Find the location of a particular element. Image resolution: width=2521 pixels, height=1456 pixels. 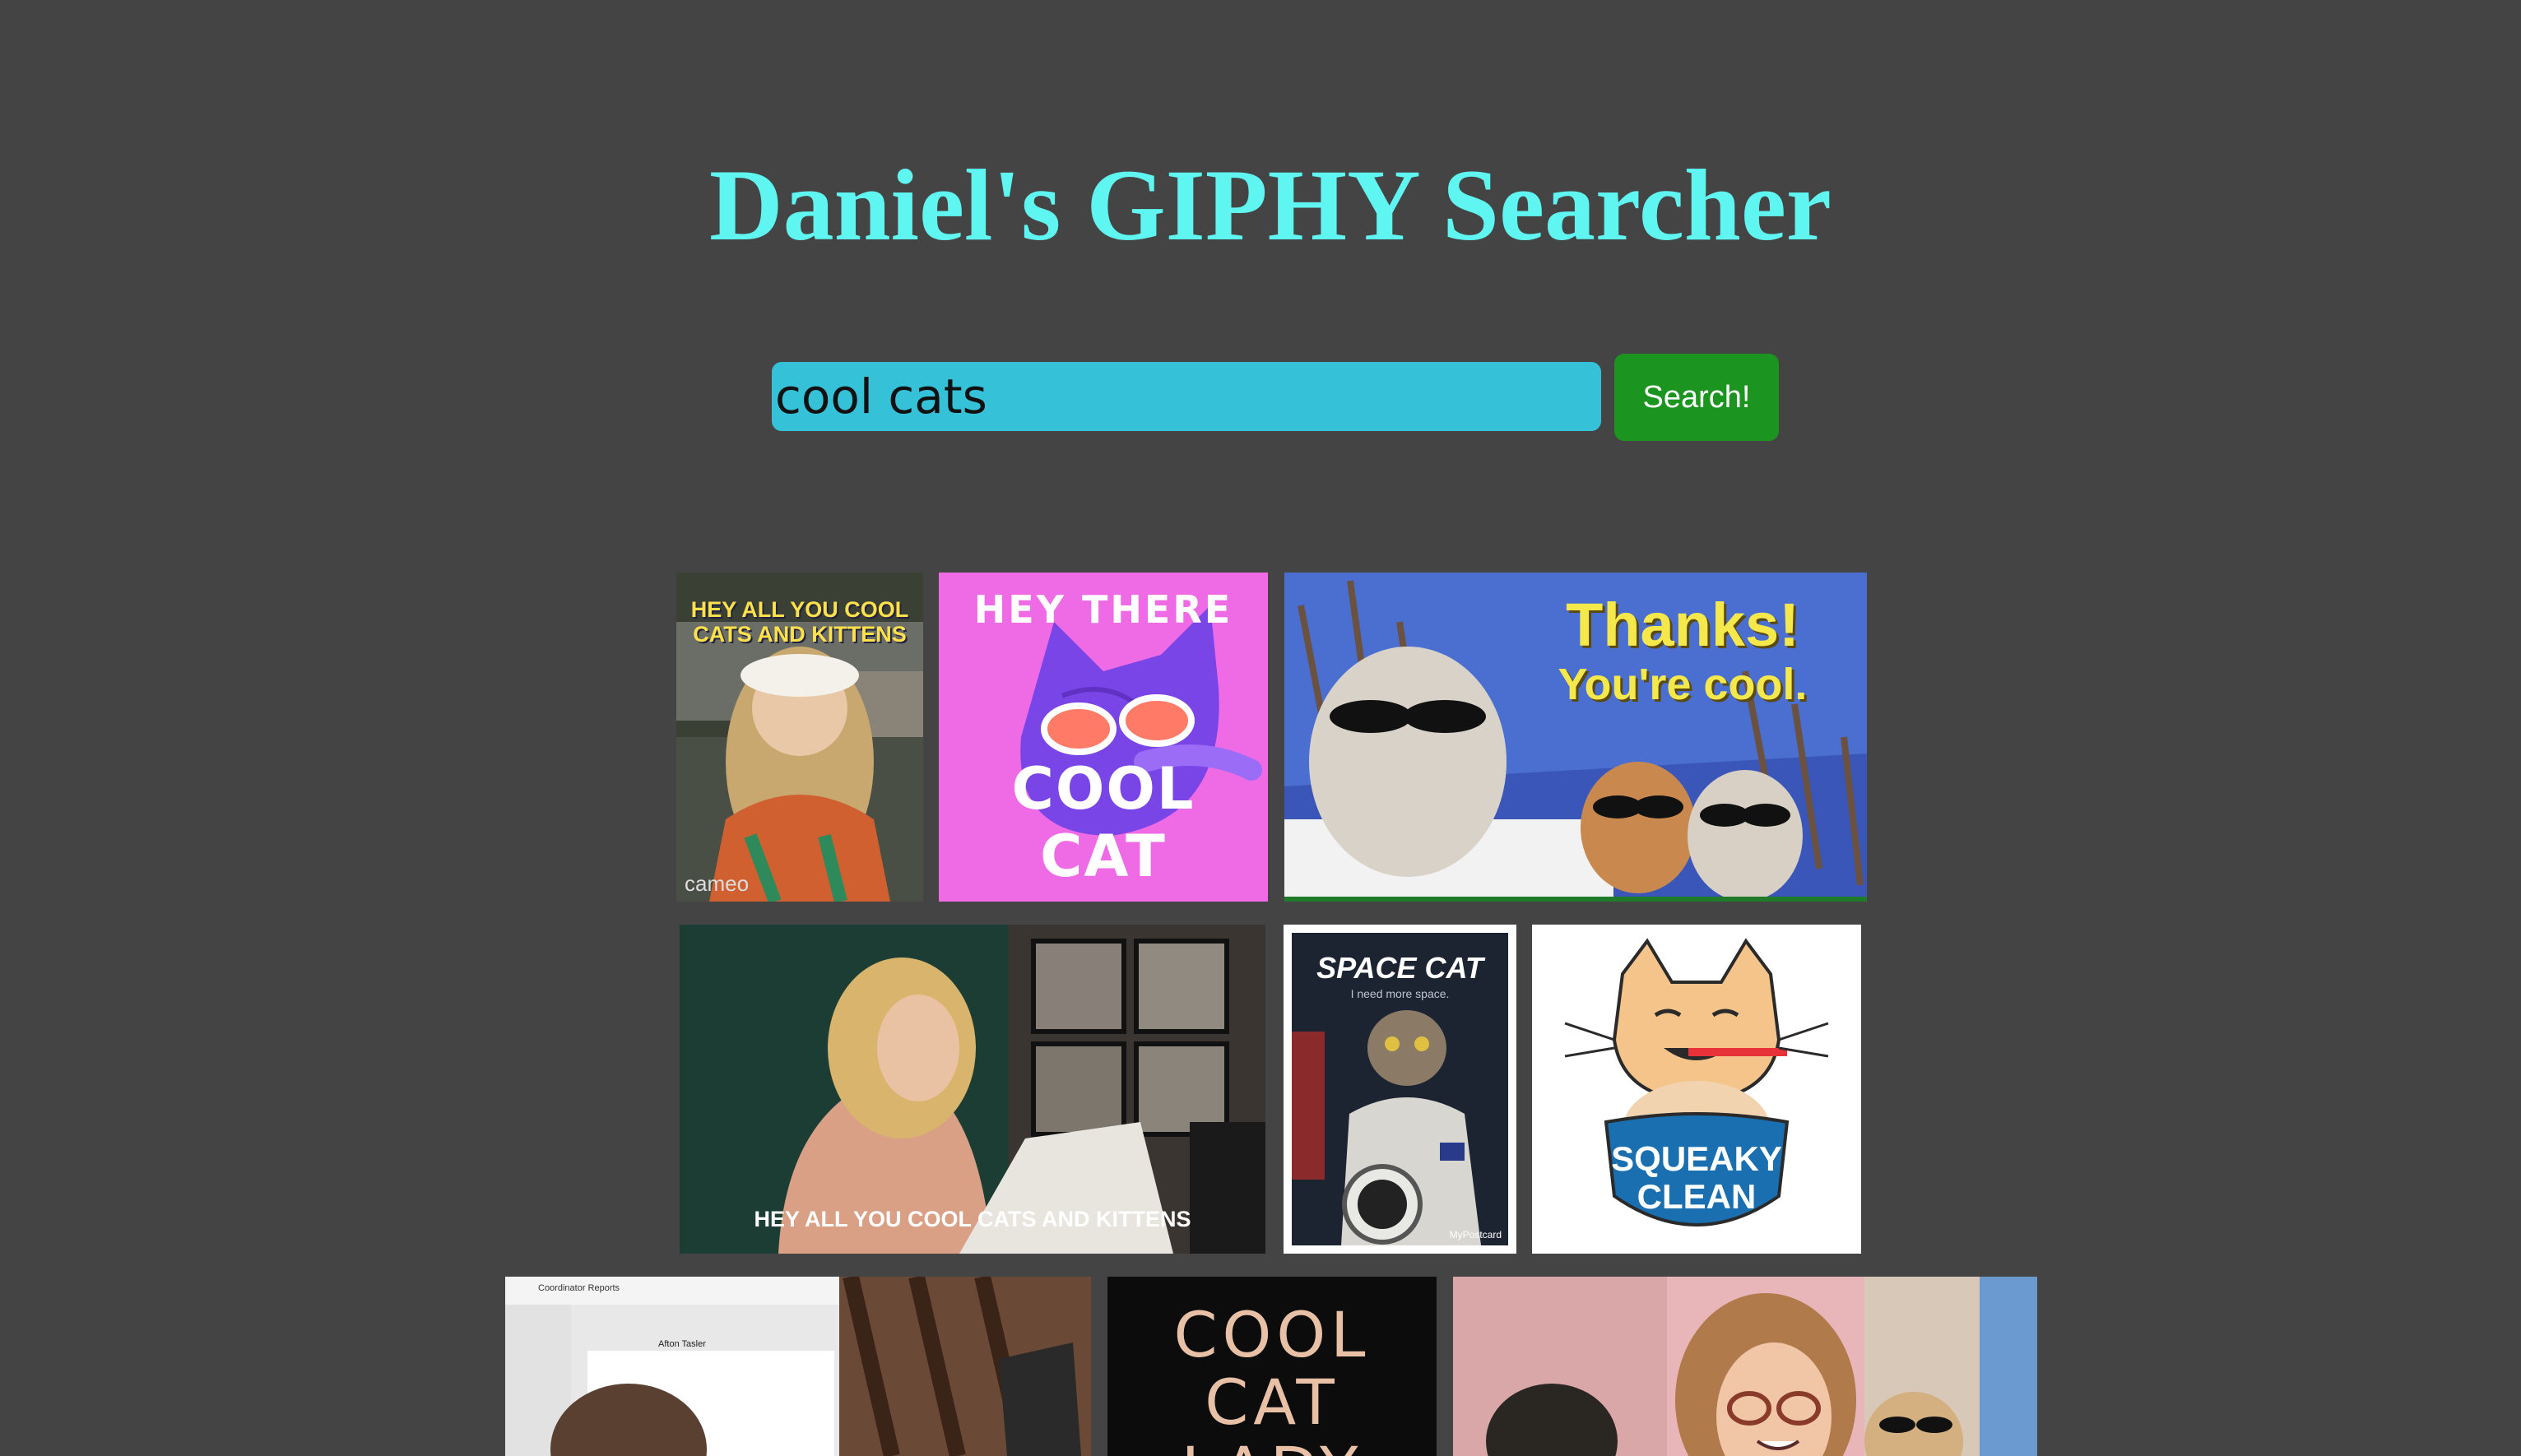

search-button: Search! is located at coordinates (1696, 397).